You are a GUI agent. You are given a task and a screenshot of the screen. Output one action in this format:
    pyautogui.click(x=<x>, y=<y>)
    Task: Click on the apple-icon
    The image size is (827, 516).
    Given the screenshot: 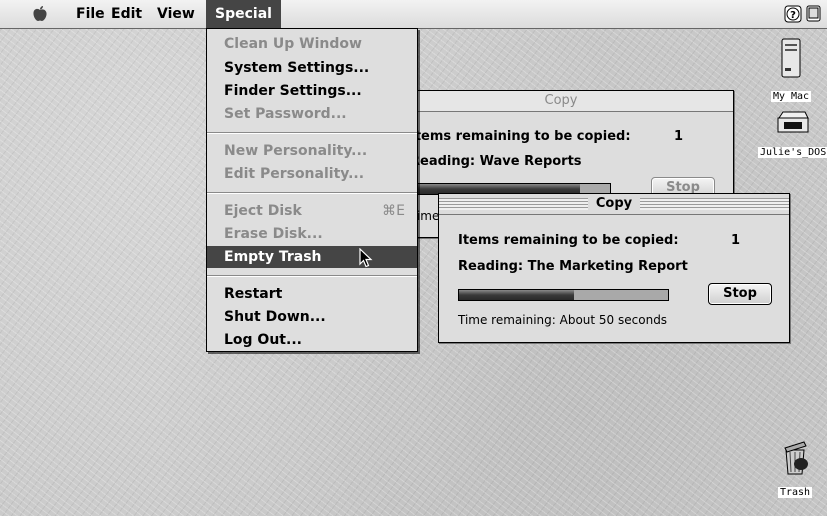 What is the action you would take?
    pyautogui.click(x=40, y=13)
    